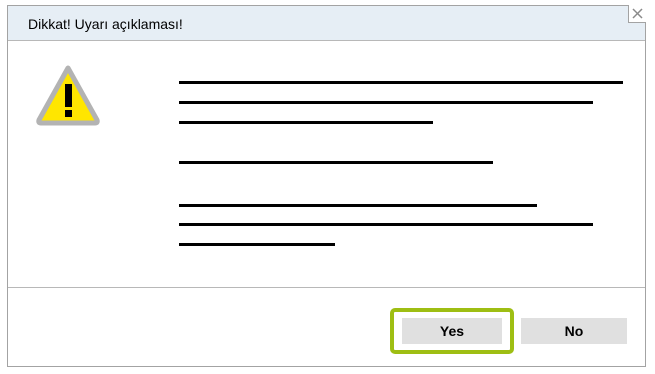 Image resolution: width=655 pixels, height=374 pixels. I want to click on close-icon, so click(637, 13).